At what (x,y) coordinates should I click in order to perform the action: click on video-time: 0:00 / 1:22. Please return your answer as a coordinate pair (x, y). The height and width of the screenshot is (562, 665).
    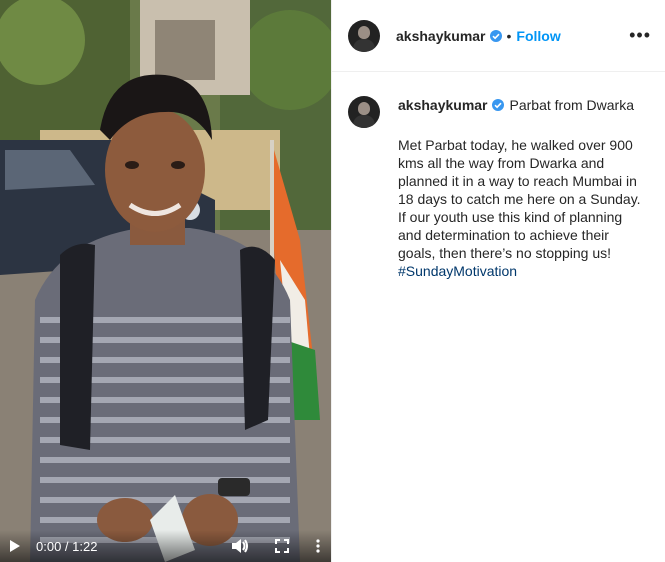
    Looking at the image, I should click on (67, 546).